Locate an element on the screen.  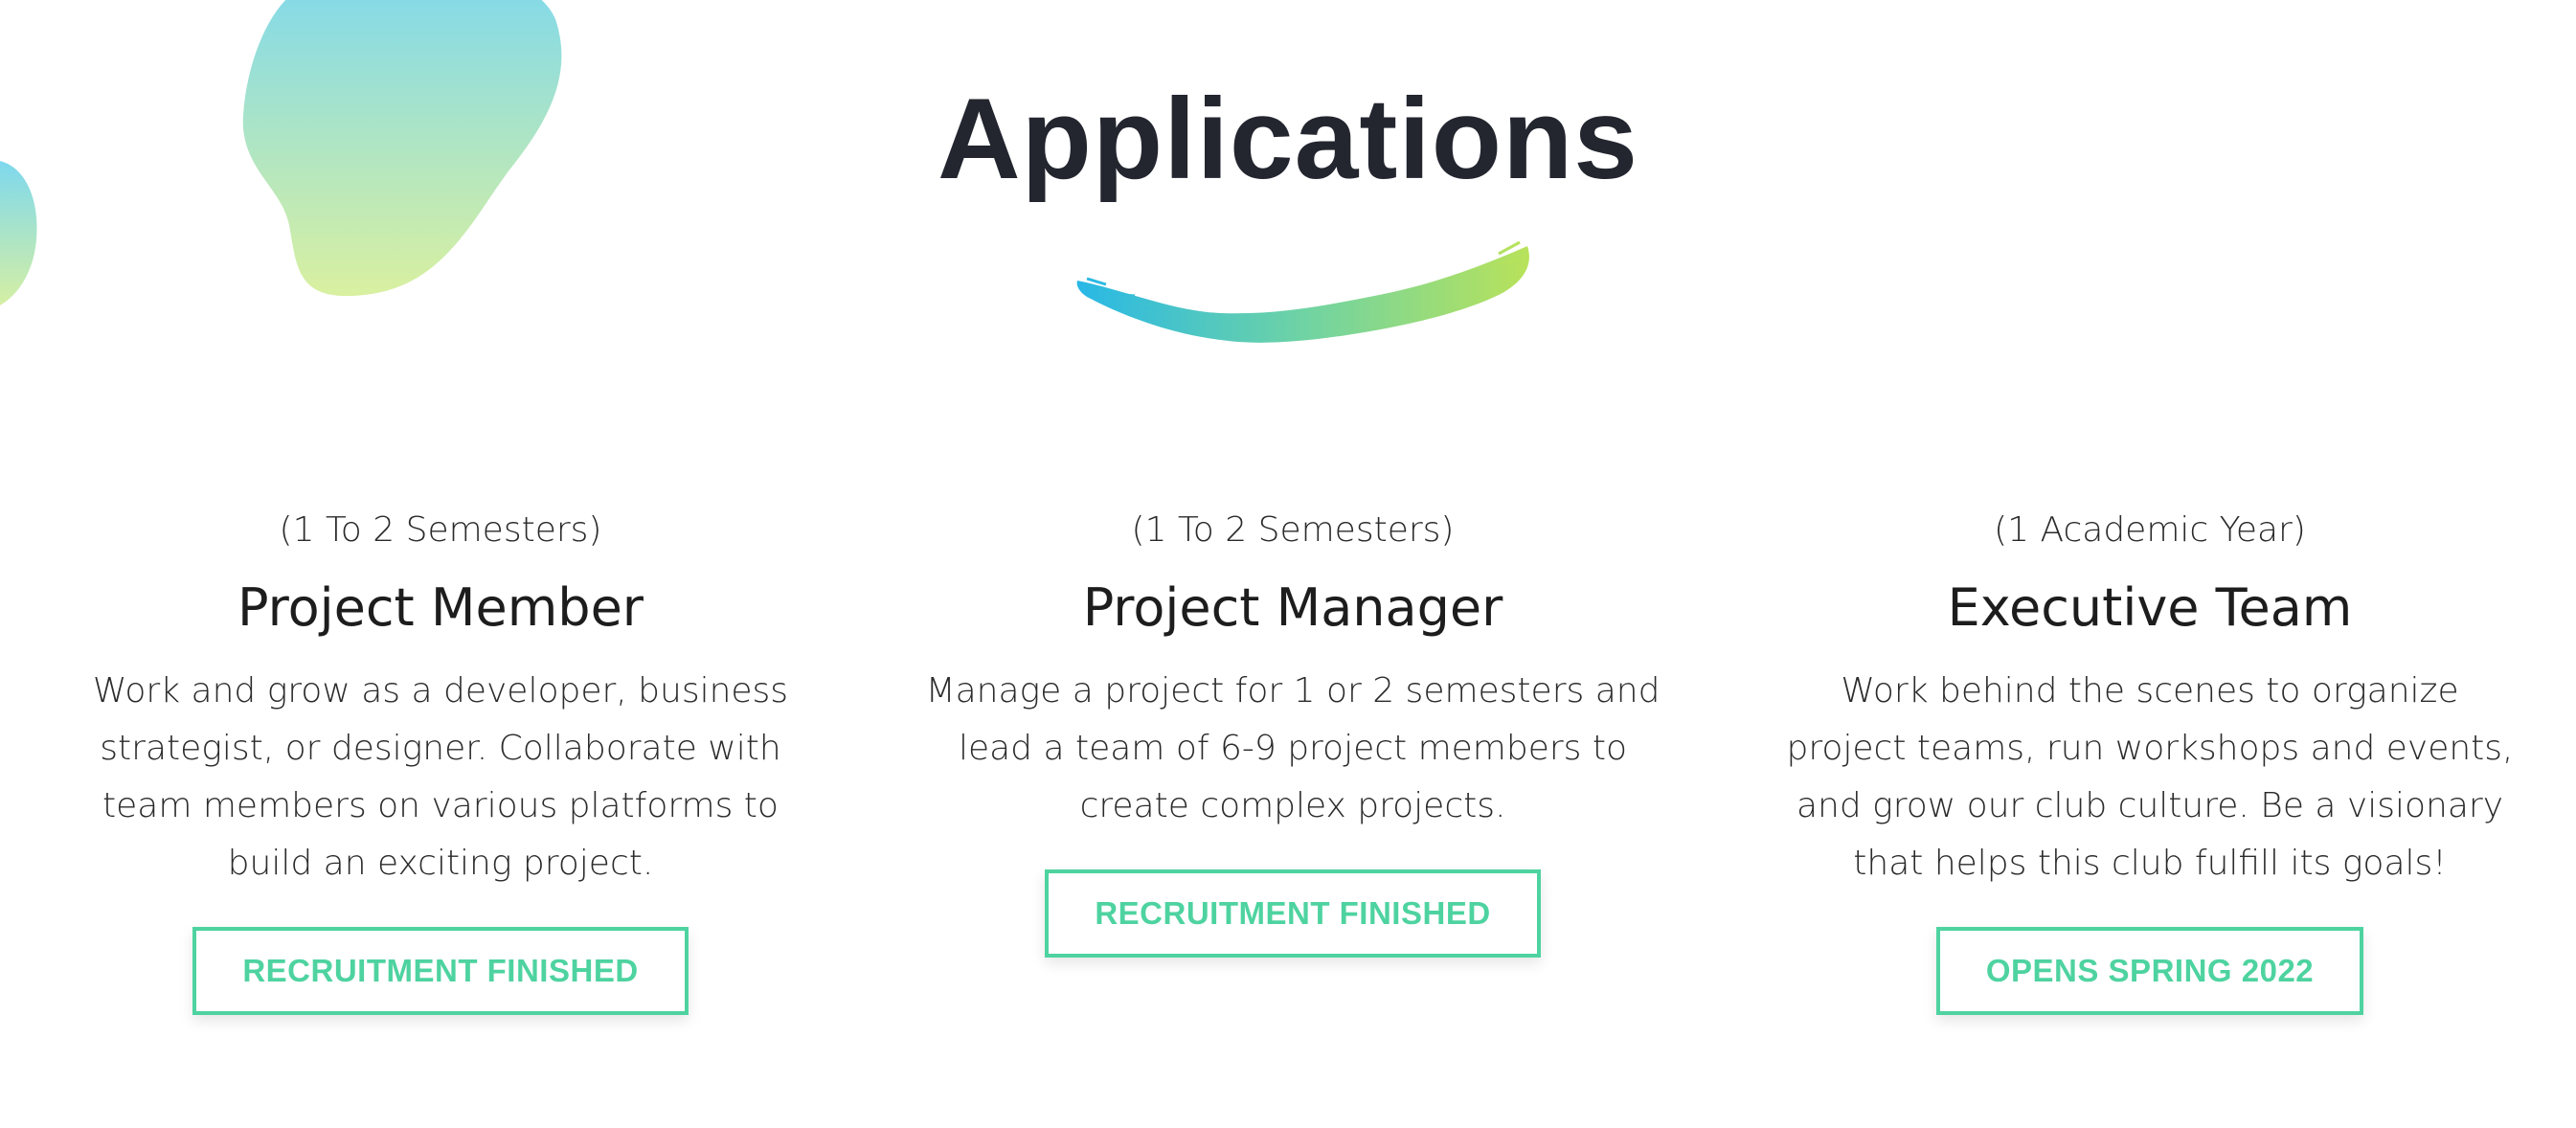
card-role-title: Executive Team is located at coordinates (2150, 608).